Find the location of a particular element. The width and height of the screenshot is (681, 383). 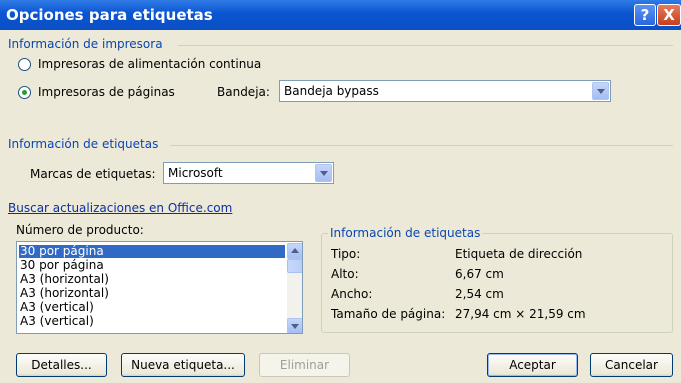

scroll-up-icon is located at coordinates (294, 251).